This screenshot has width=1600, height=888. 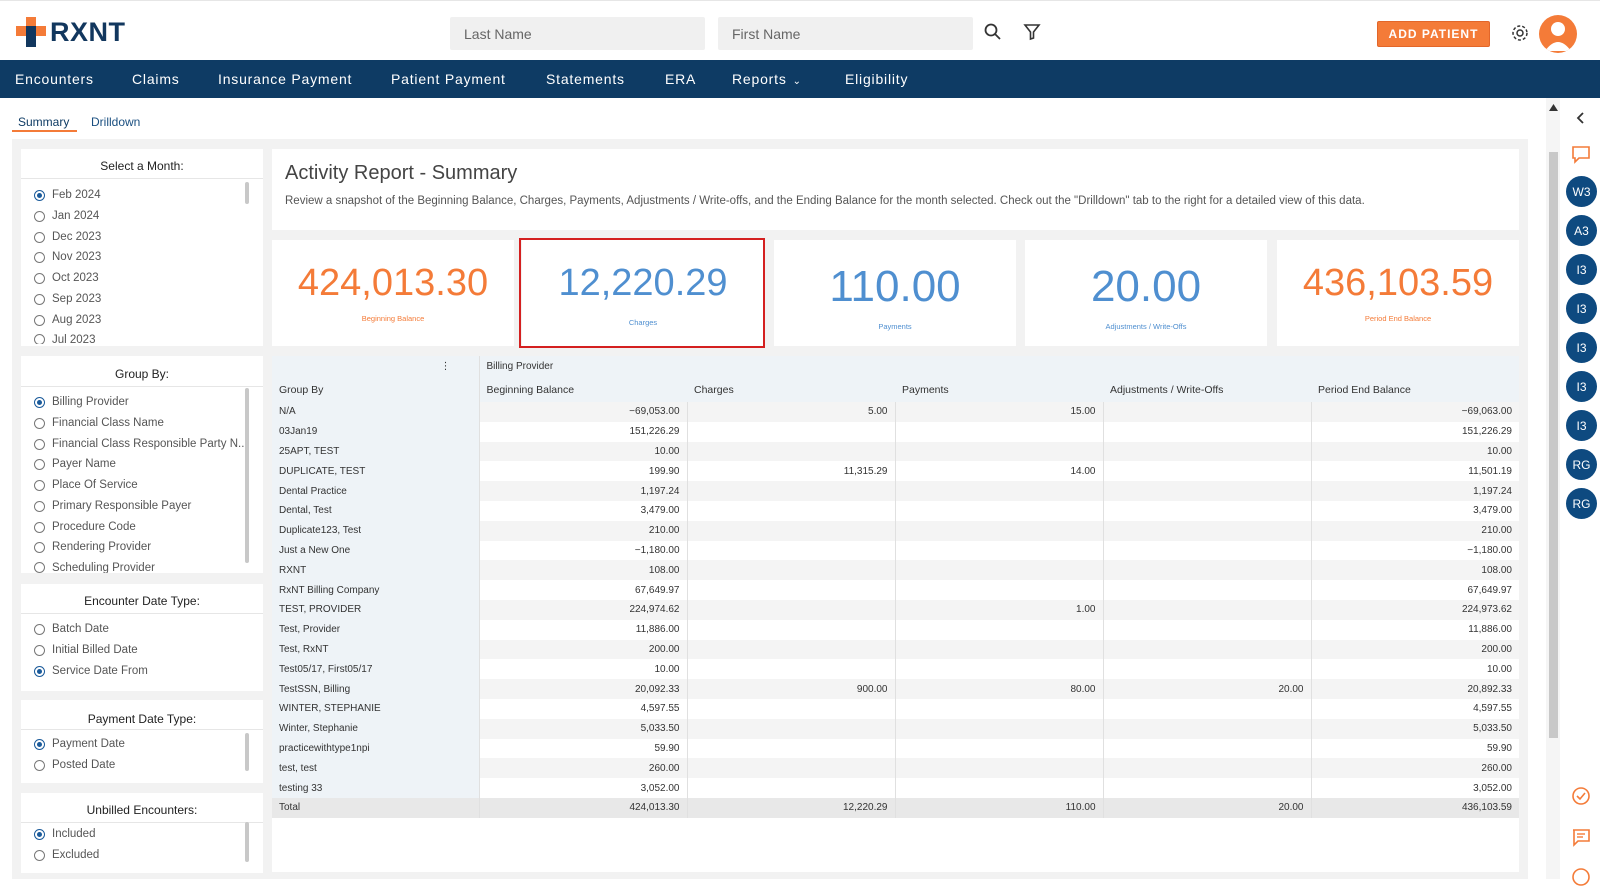 I want to click on rxnt-logo: RXNT, so click(x=71, y=32).